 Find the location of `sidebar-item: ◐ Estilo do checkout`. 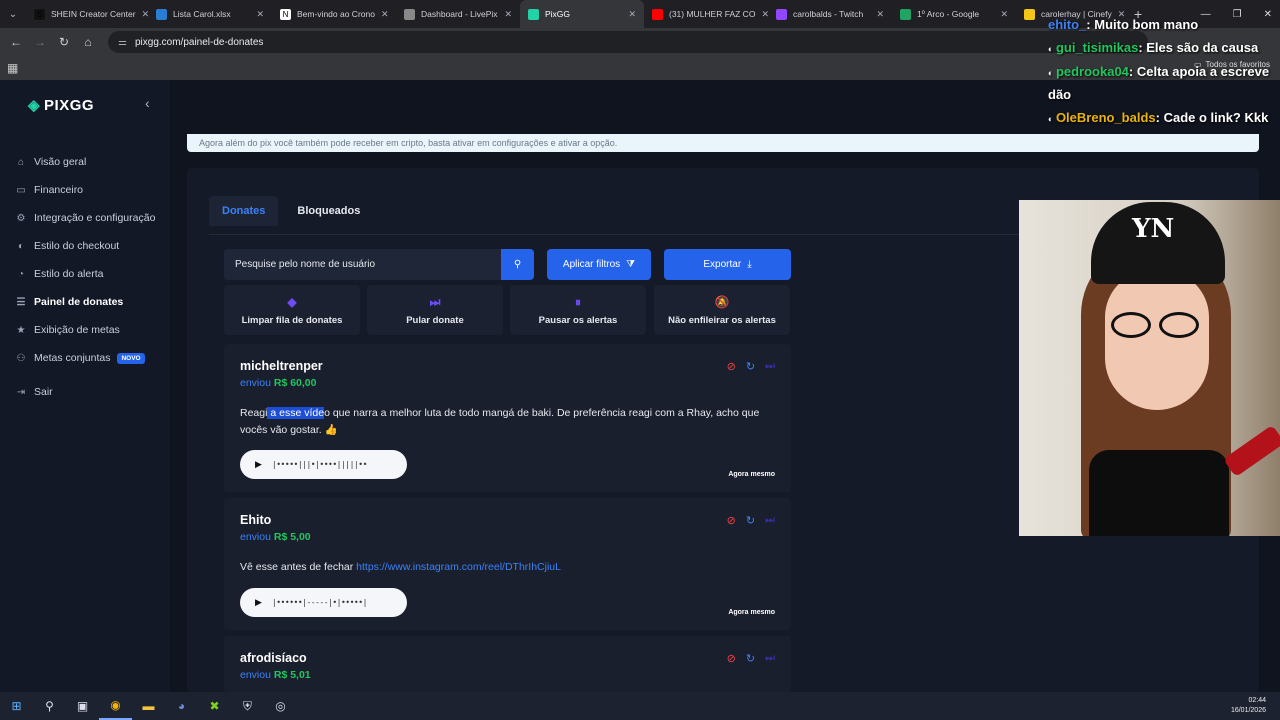

sidebar-item: ◐ Estilo do checkout is located at coordinates (85, 246).